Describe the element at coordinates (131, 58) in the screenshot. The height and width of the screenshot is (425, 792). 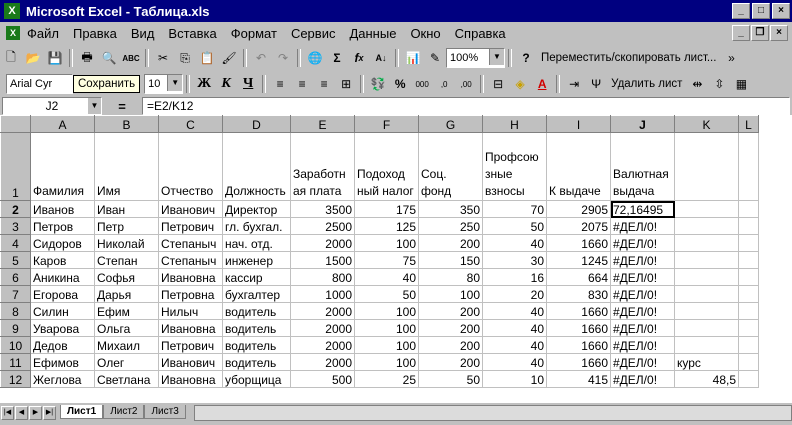
I see `spelling-icon: ABC` at that location.